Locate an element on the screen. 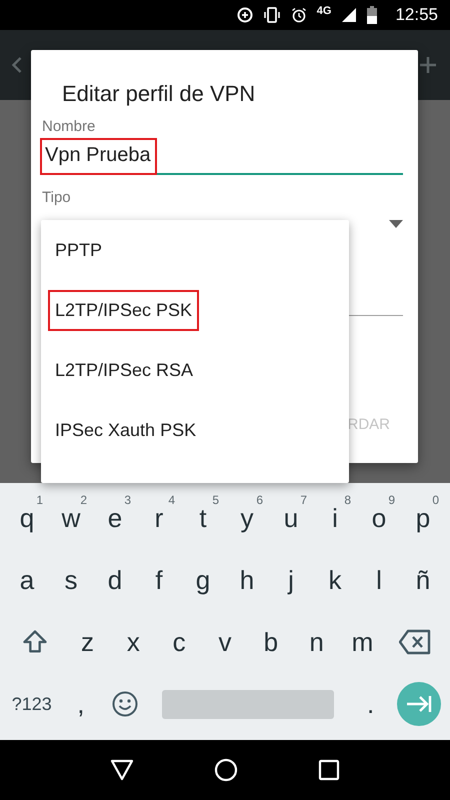 The width and height of the screenshot is (450, 800). alarm-icon is located at coordinates (298, 15).